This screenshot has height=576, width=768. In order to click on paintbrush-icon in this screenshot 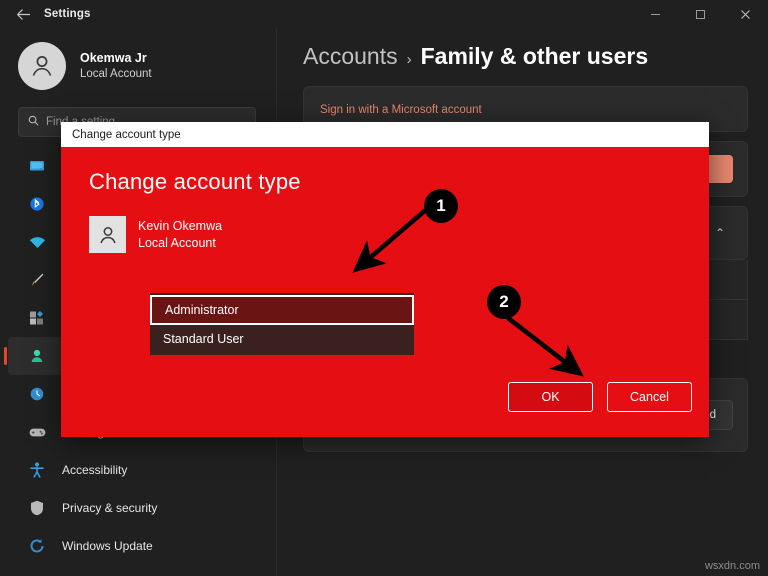, I will do `click(37, 280)`.